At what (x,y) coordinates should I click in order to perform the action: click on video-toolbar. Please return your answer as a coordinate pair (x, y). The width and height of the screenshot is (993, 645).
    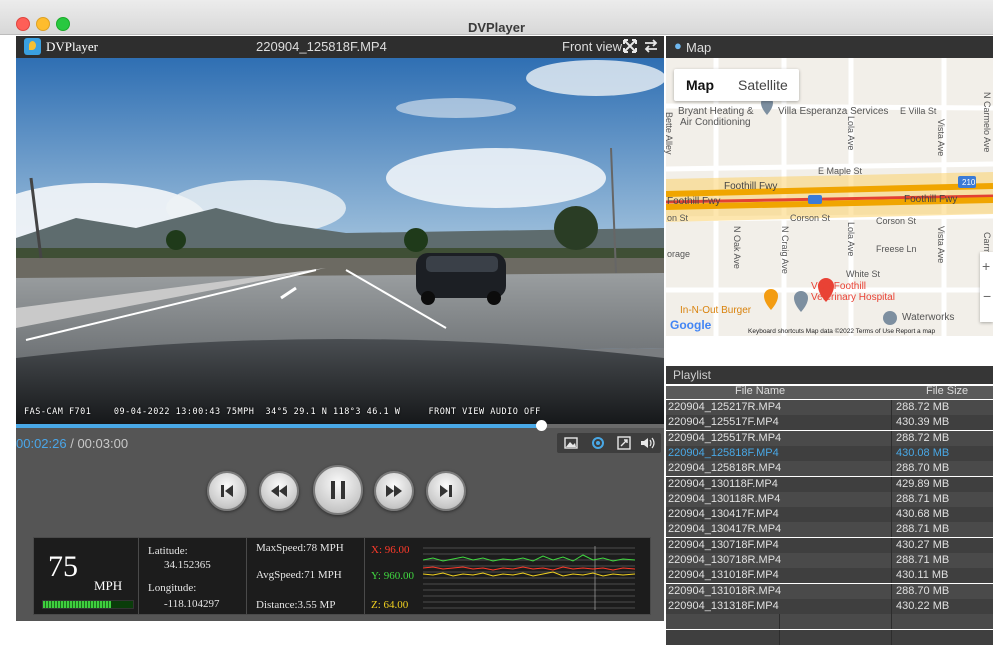
    Looking at the image, I should click on (609, 443).